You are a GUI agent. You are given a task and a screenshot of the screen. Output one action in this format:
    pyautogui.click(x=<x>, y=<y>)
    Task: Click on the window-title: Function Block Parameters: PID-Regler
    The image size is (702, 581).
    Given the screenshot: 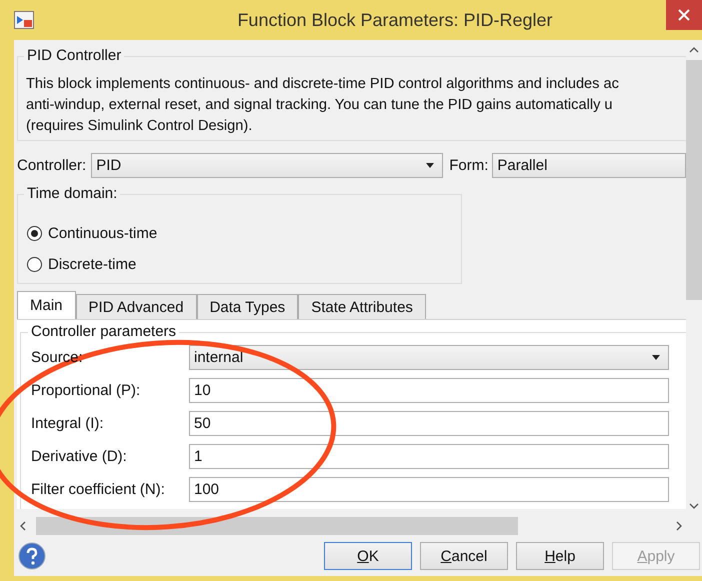 What is the action you would take?
    pyautogui.click(x=395, y=20)
    